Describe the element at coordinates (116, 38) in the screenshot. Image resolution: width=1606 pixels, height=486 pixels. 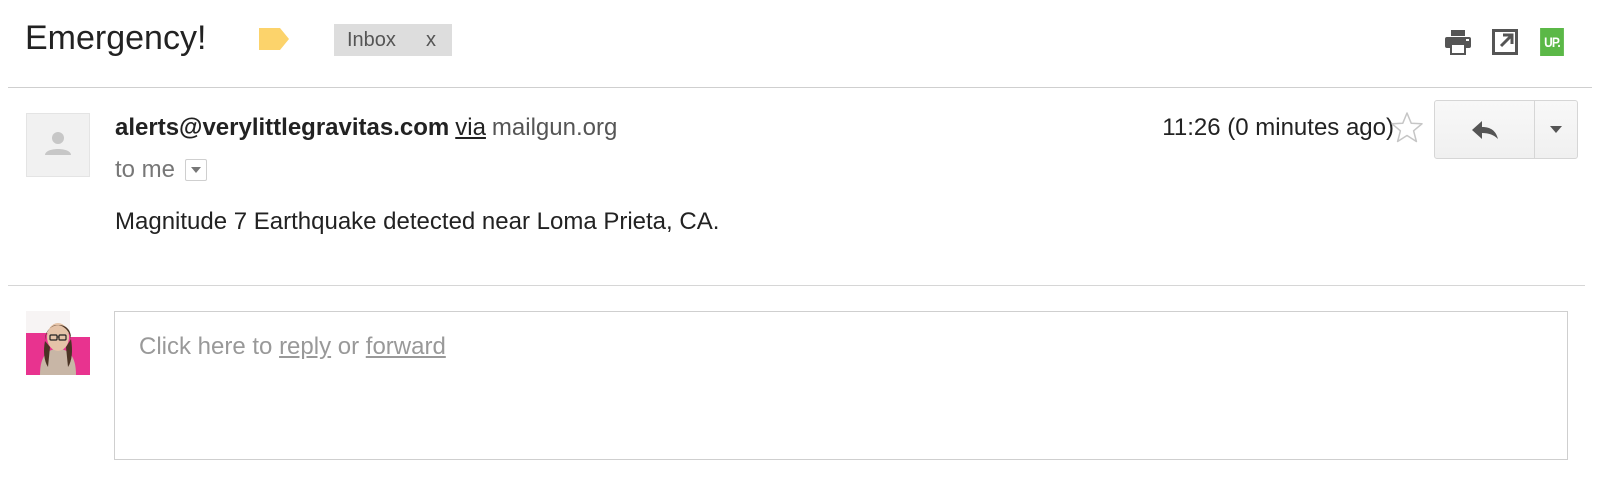
I see `email-subject: Emergency!` at that location.